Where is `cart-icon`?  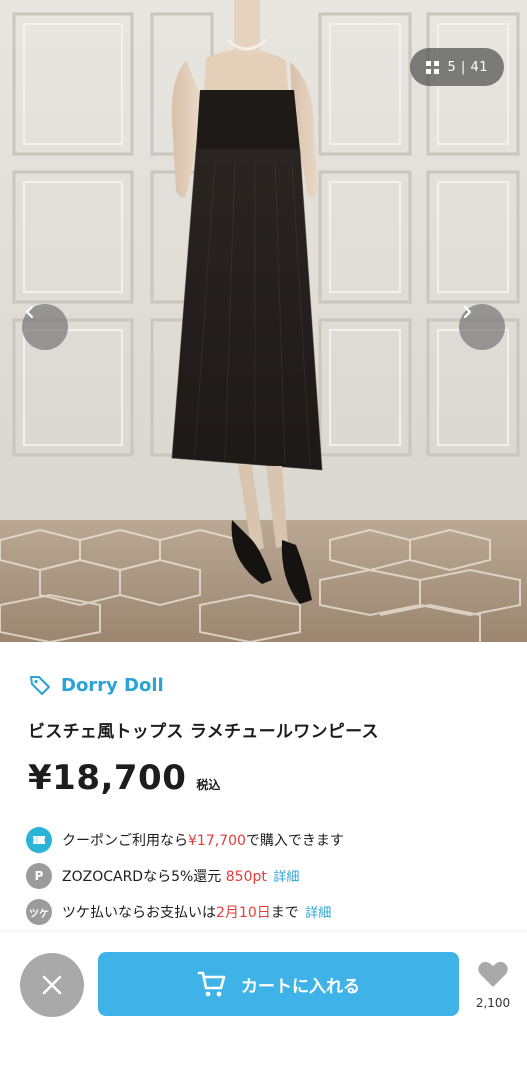 cart-icon is located at coordinates (211, 984).